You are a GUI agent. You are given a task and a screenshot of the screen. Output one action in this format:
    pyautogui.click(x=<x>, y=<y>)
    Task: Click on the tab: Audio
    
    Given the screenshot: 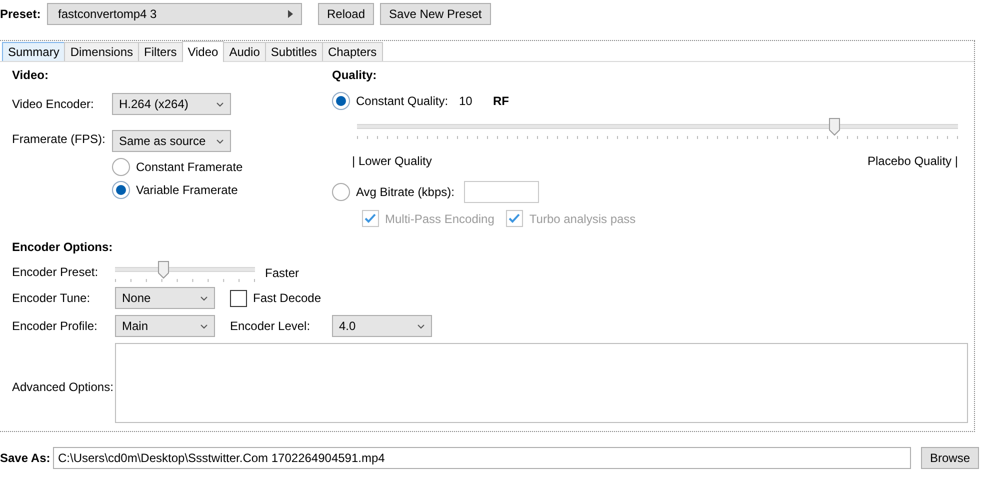 What is the action you would take?
    pyautogui.click(x=244, y=51)
    